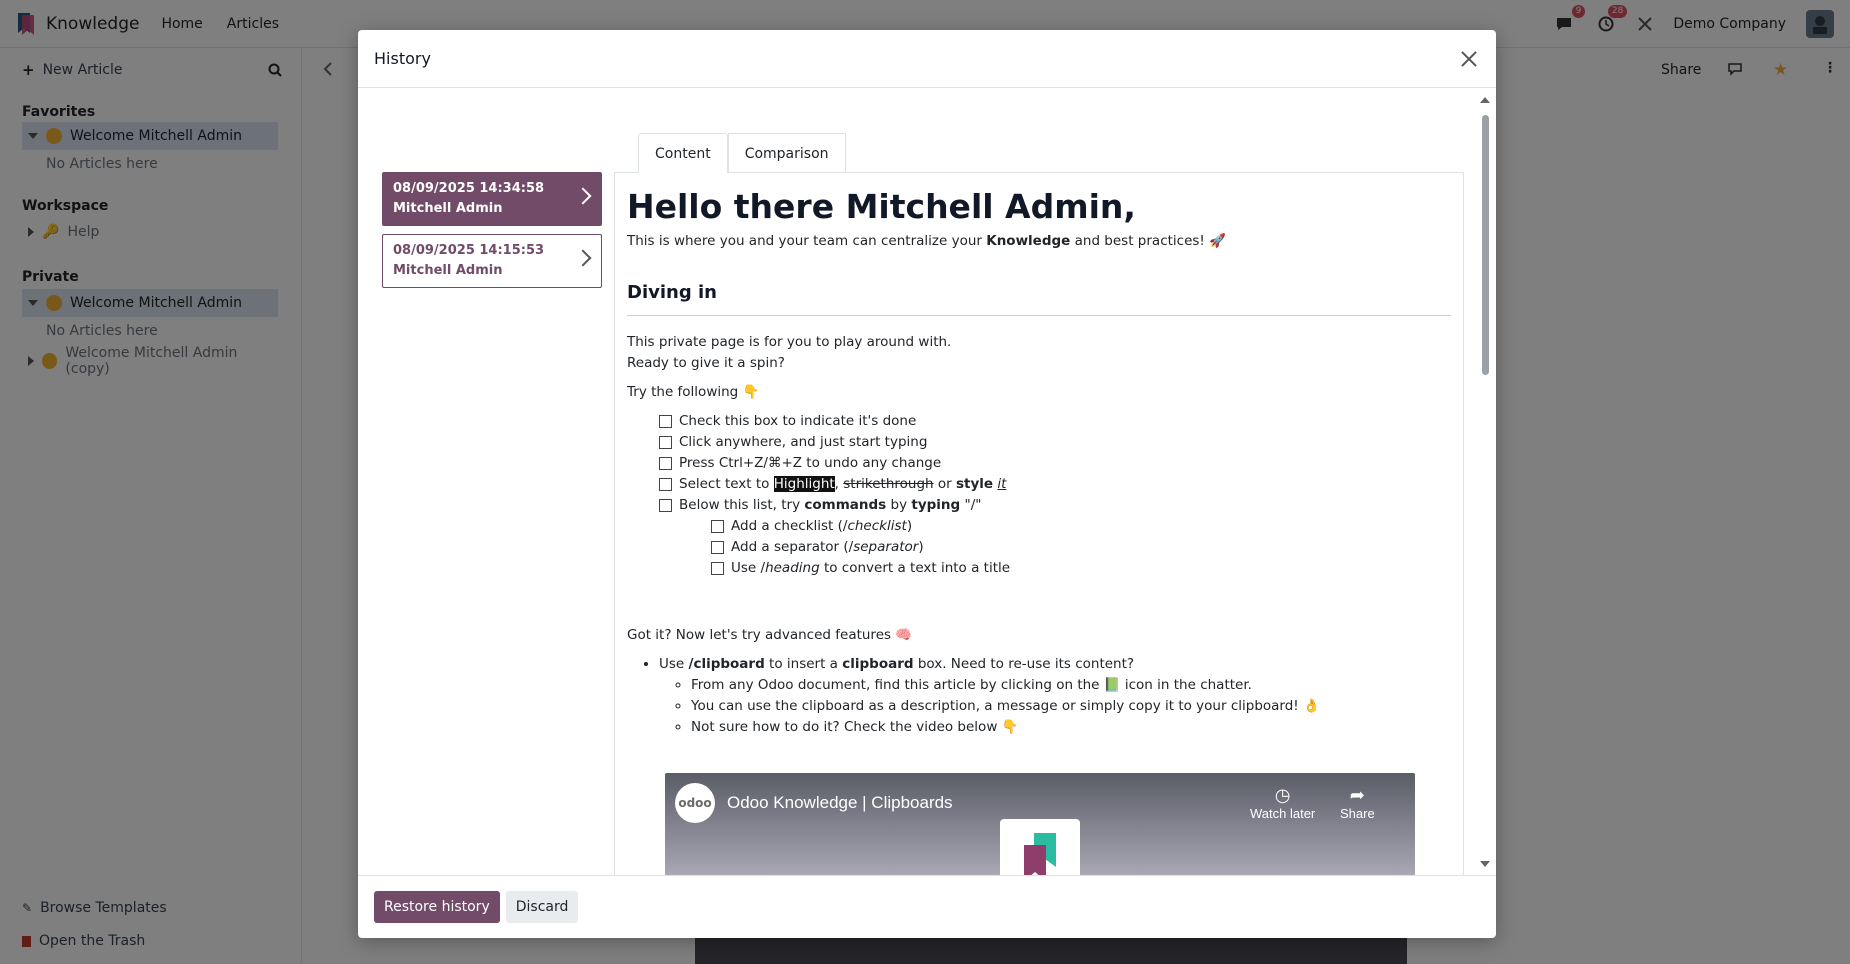 The image size is (1850, 964). What do you see at coordinates (1002, 484) in the screenshot?
I see `italic-text: it` at bounding box center [1002, 484].